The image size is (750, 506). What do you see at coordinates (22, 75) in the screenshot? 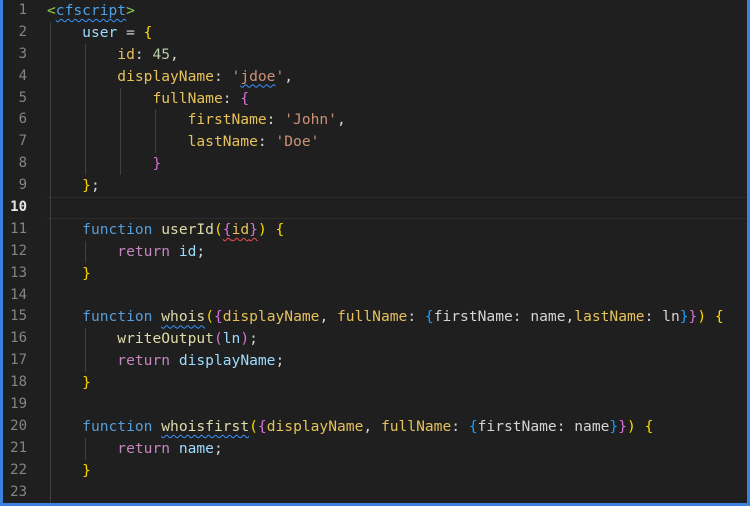
I see `line-number: 4` at bounding box center [22, 75].